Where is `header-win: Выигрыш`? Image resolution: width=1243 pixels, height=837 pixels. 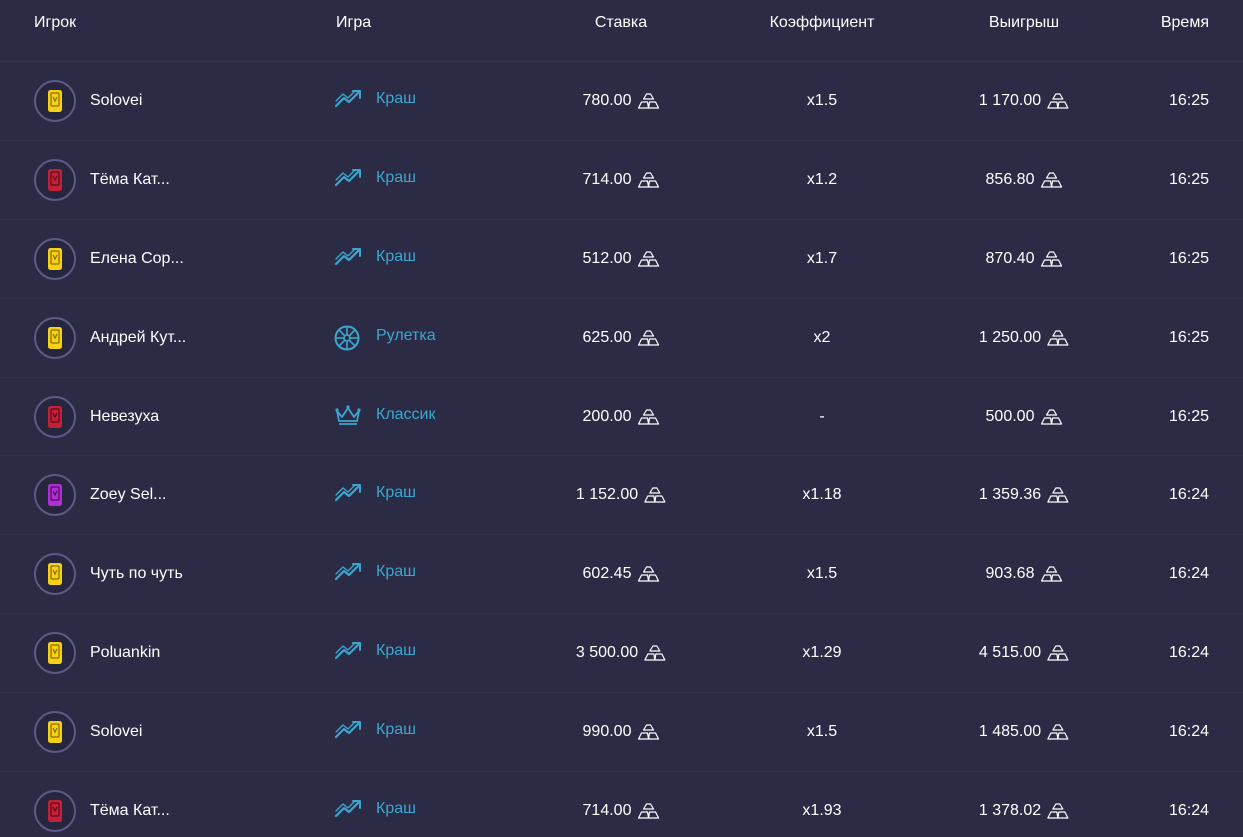
header-win: Выигрыш is located at coordinates (1024, 22).